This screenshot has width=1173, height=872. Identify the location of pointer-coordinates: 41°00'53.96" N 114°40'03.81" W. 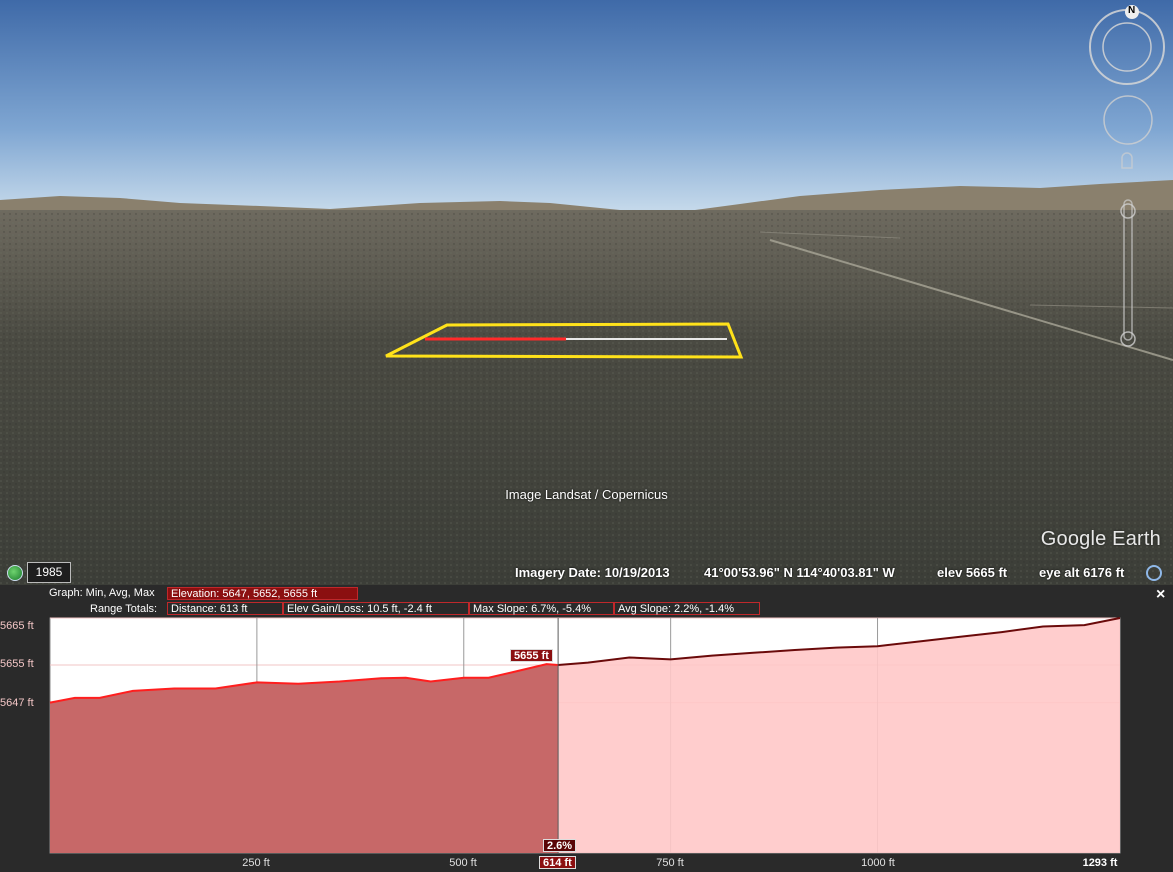
(799, 572).